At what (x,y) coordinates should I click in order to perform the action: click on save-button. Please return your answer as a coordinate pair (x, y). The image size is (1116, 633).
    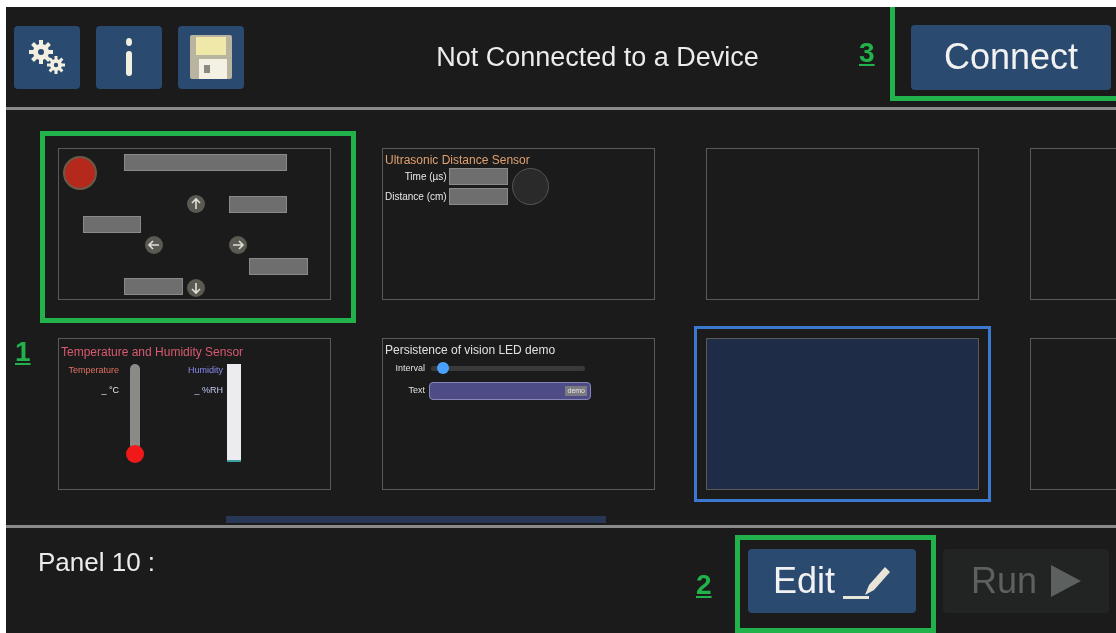
    Looking at the image, I should click on (211, 57).